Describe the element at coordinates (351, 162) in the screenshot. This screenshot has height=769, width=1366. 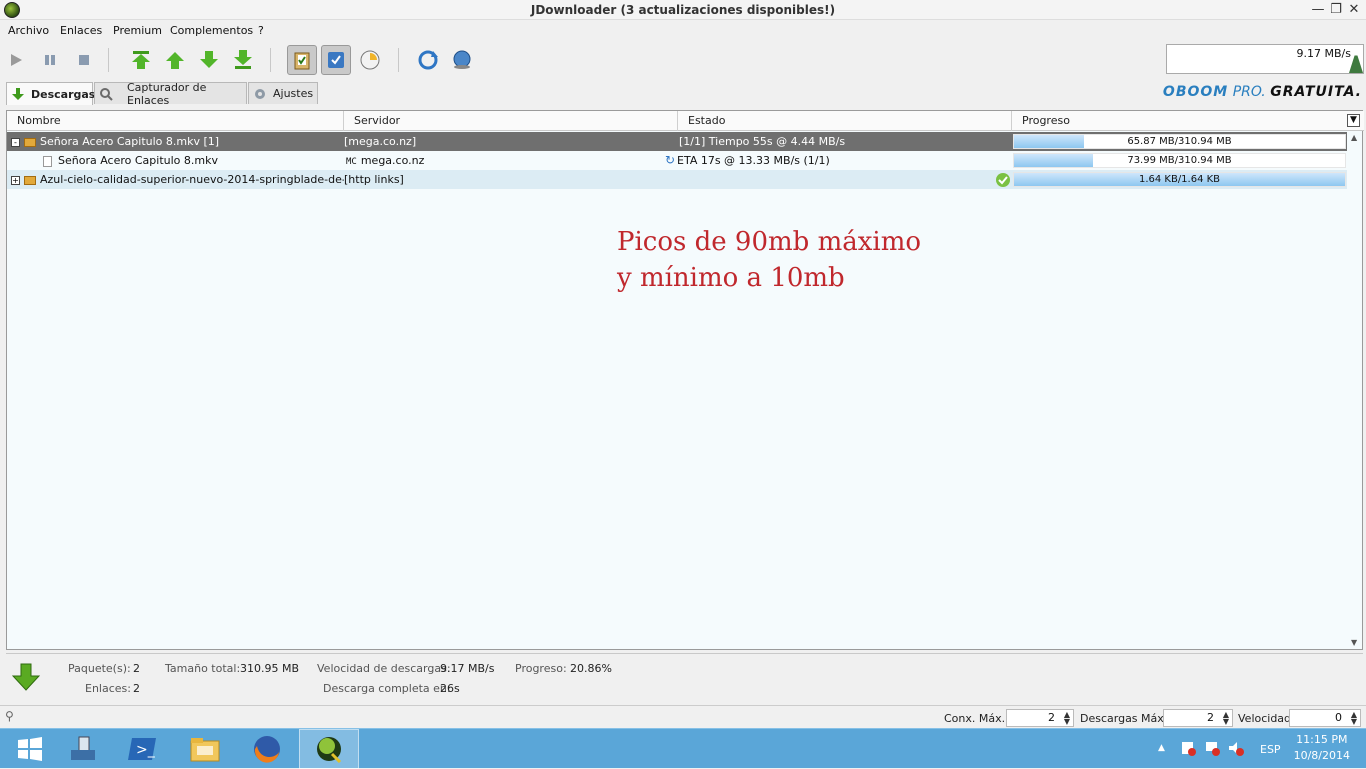
I see `mega-host-icon: MC` at that location.